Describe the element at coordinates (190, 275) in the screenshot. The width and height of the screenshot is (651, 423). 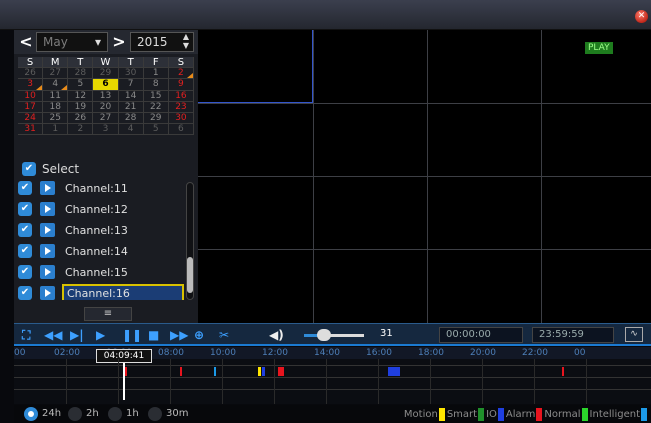
I see `scrollbar-thumb` at that location.